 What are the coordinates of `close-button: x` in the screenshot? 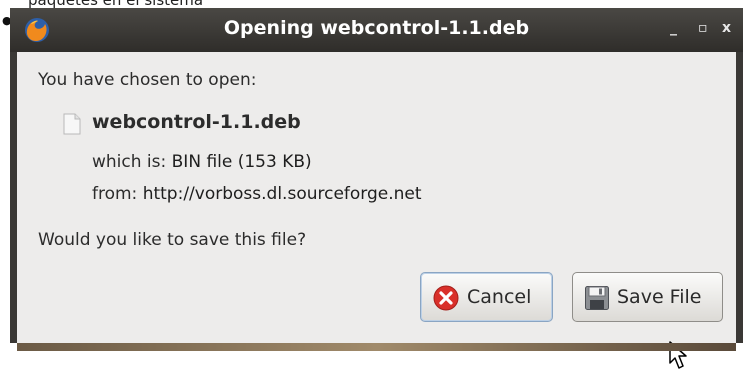 It's located at (726, 28).